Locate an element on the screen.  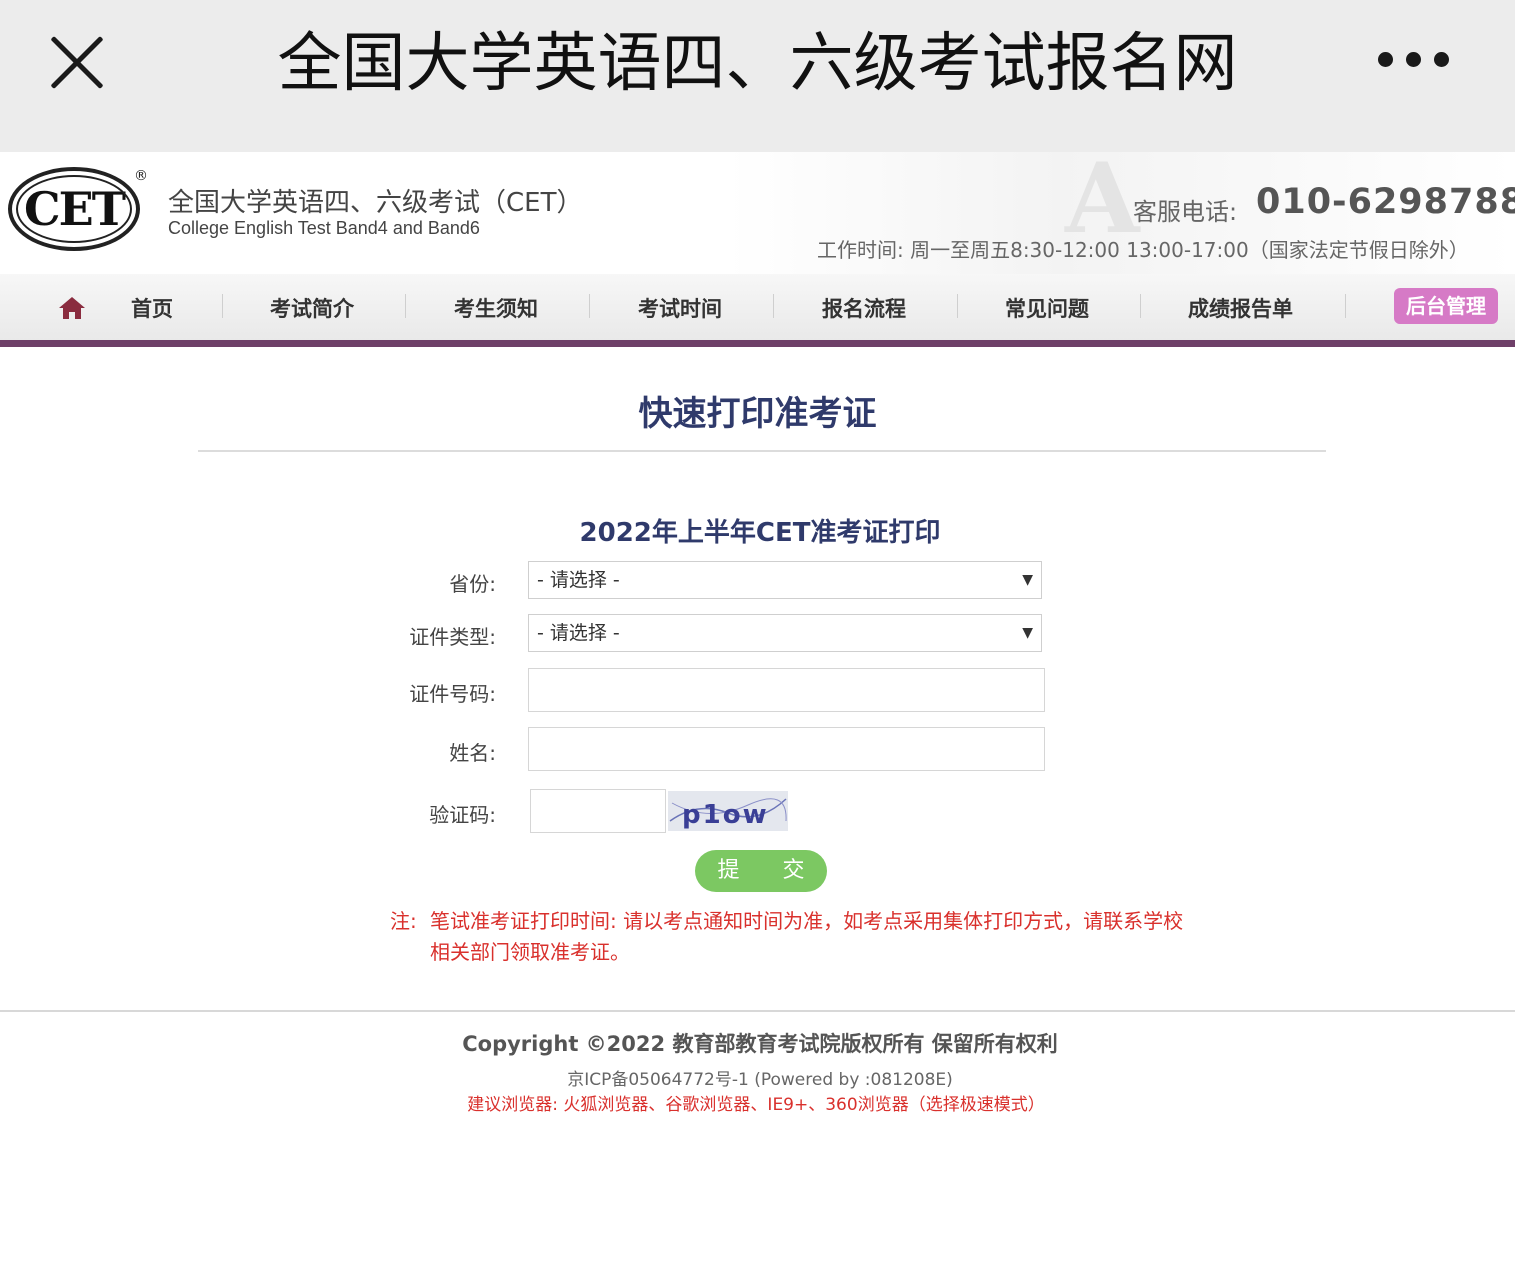
id-number-input is located at coordinates (786, 690).